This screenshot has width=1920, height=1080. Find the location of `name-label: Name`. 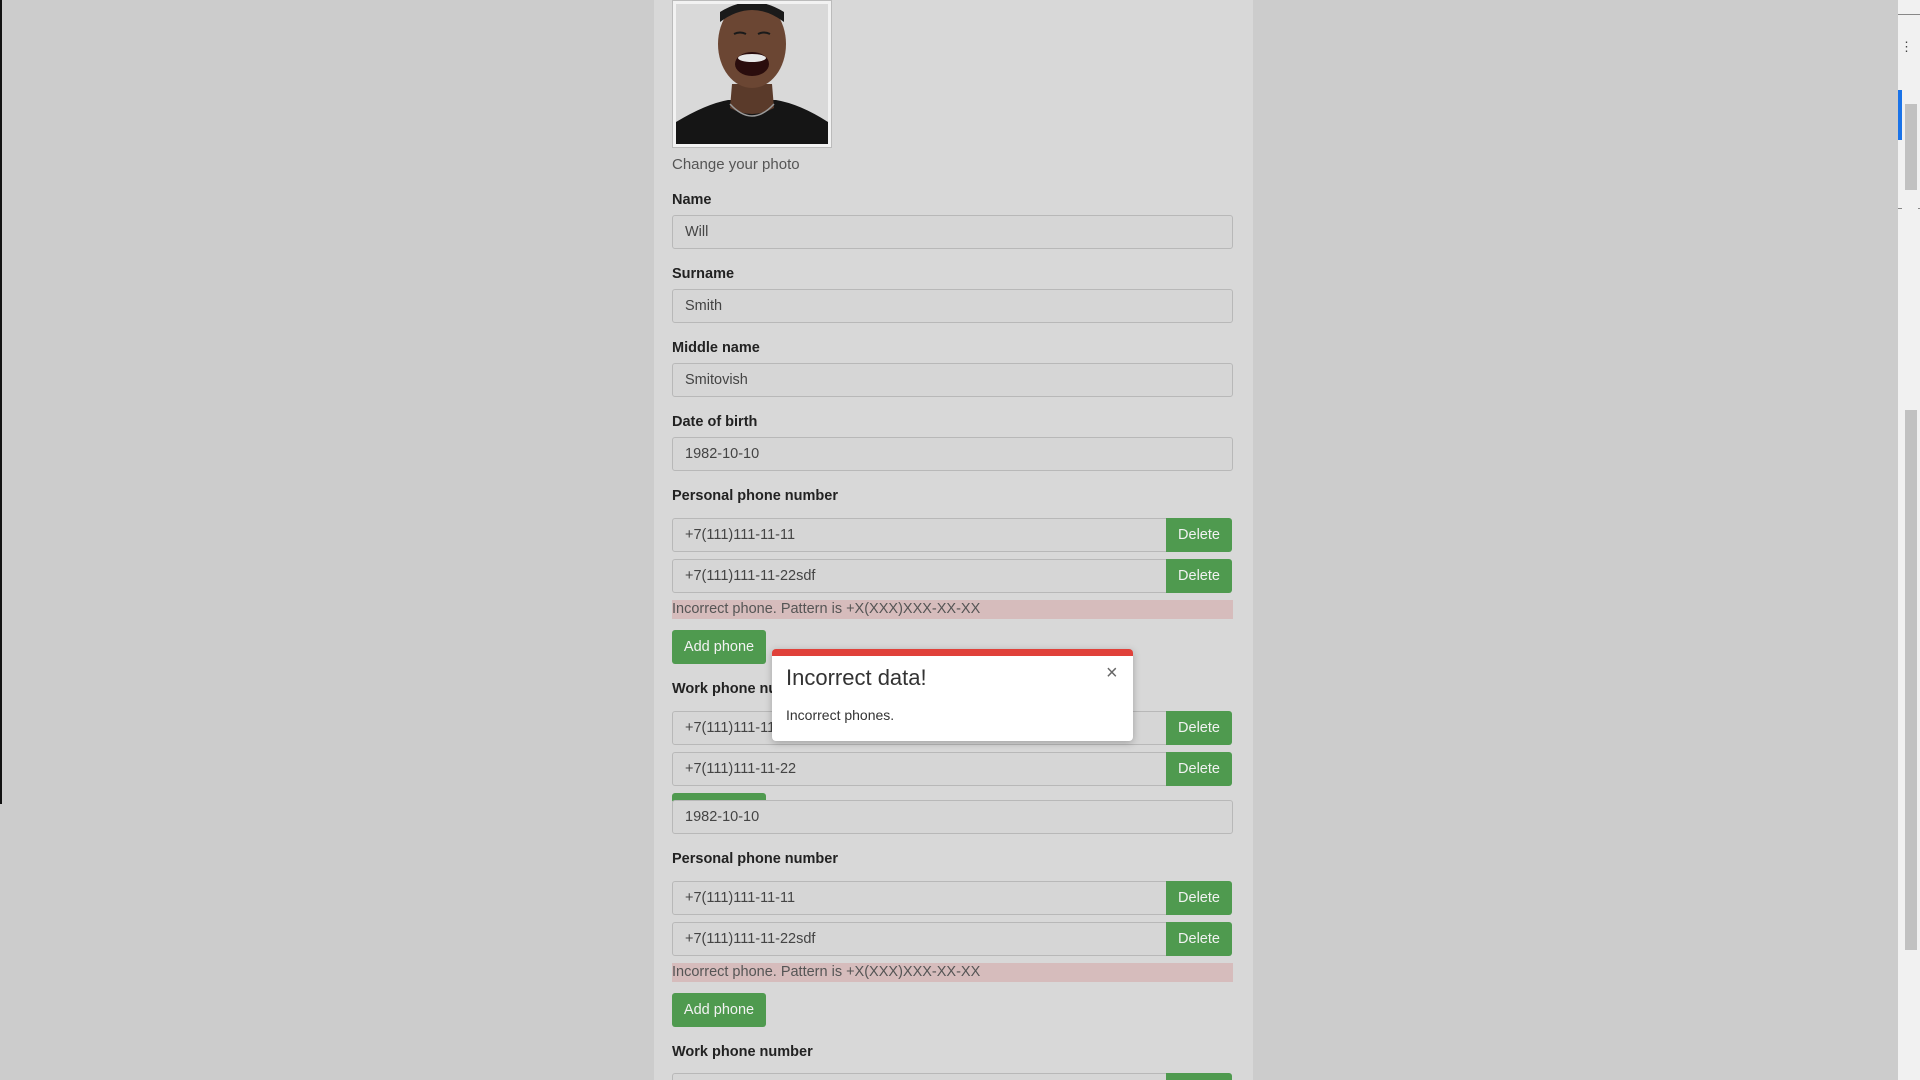

name-label: Name is located at coordinates (692, 200).